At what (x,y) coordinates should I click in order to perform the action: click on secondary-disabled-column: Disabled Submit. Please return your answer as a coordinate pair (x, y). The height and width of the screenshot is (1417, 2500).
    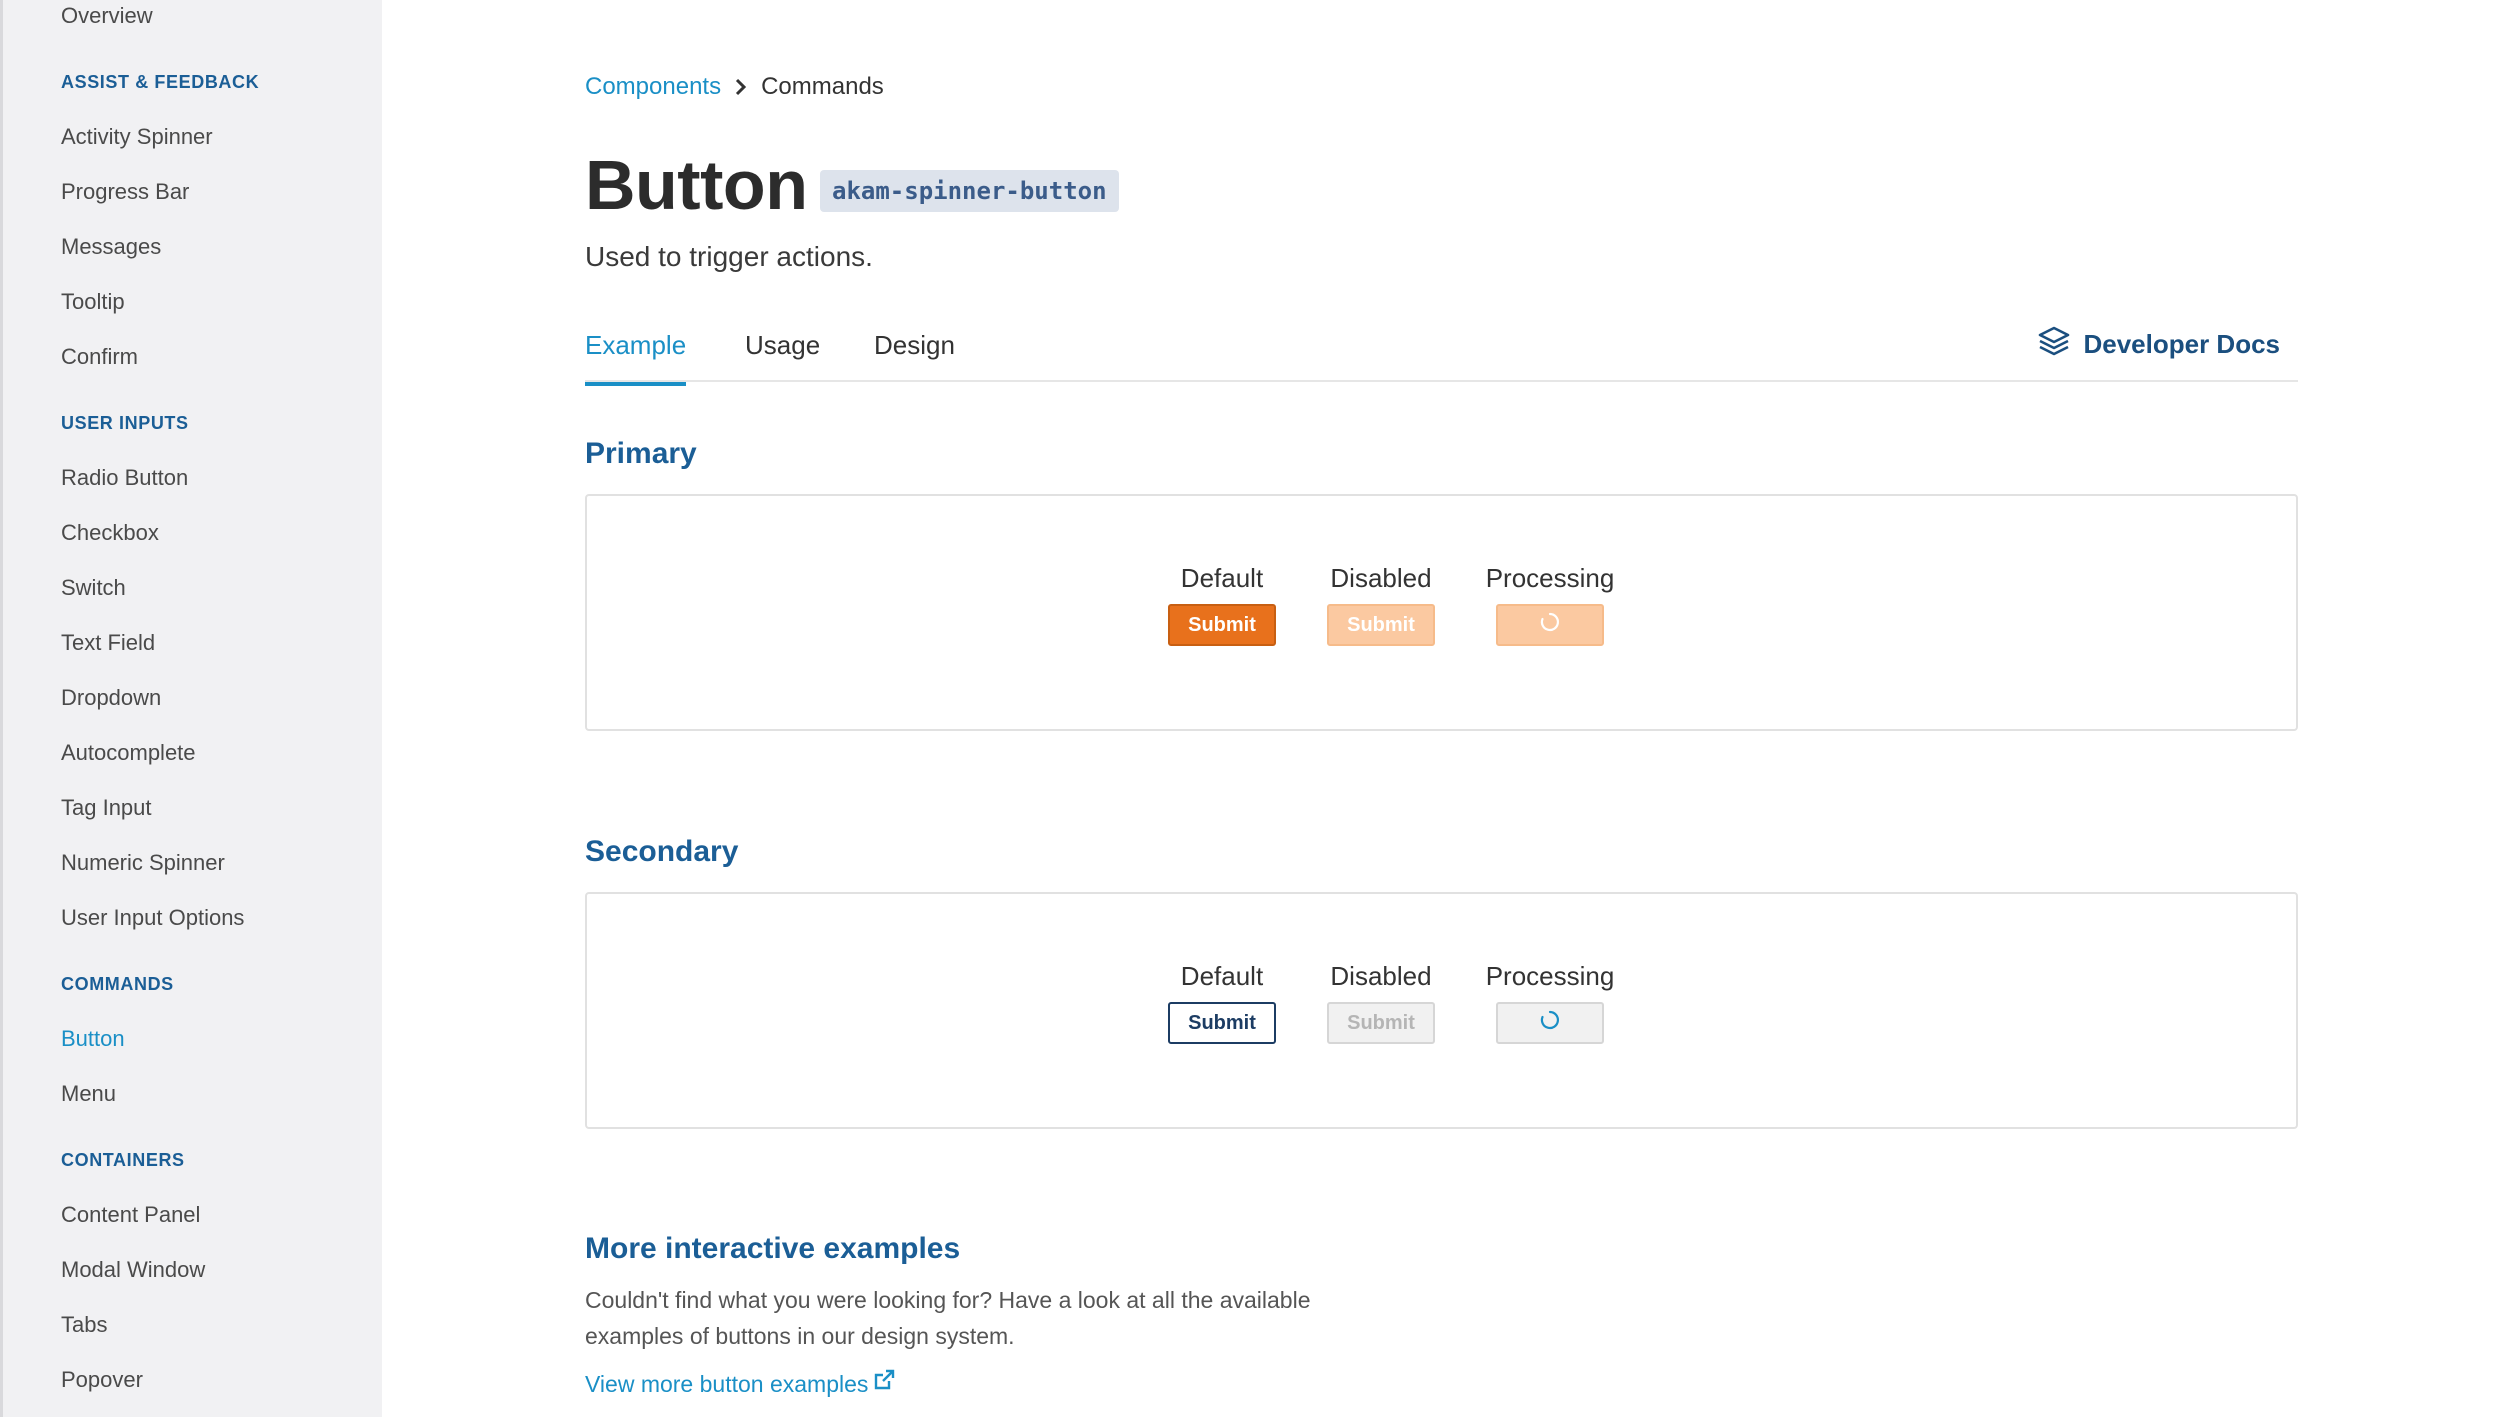
    Looking at the image, I should click on (1381, 1002).